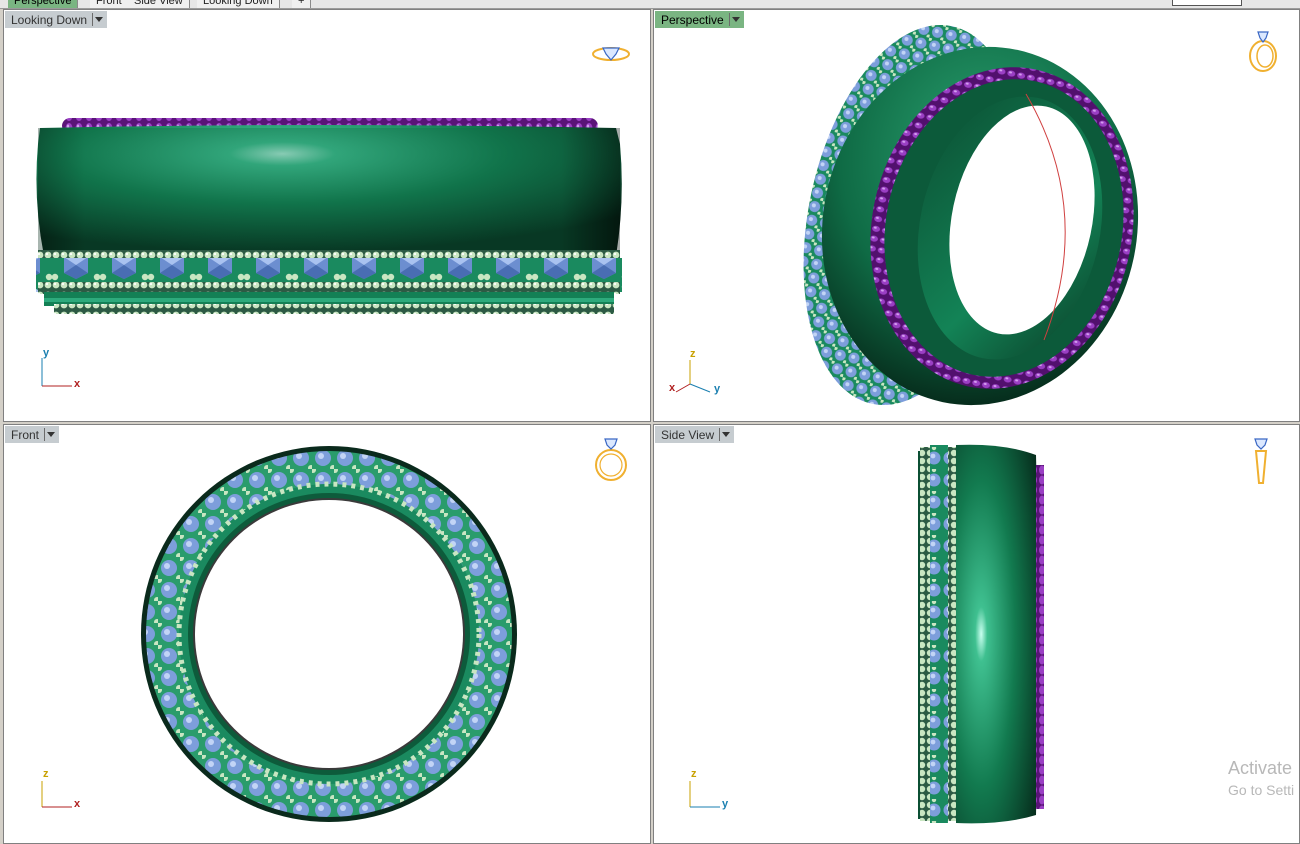 The height and width of the screenshot is (844, 1300). I want to click on command-field, so click(1207, 3).